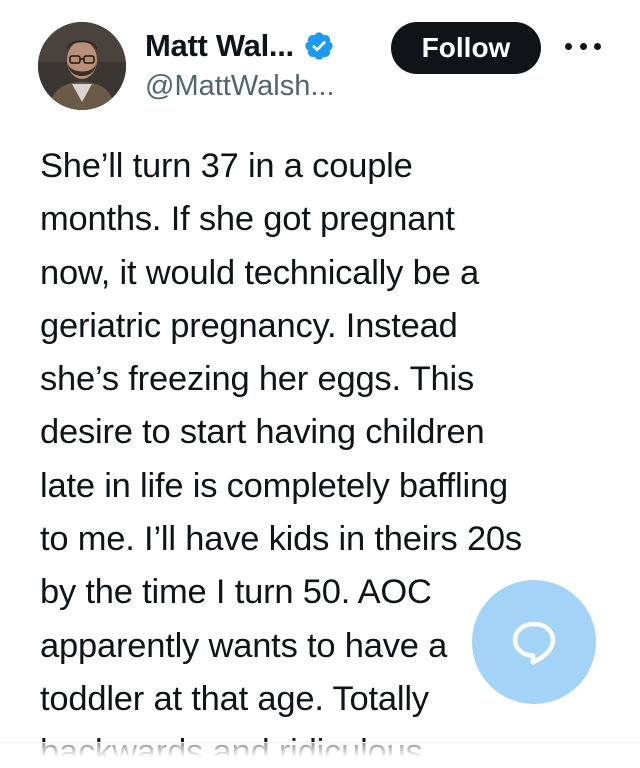 The image size is (640, 768). Describe the element at coordinates (319, 46) in the screenshot. I see `verified-badge-icon` at that location.